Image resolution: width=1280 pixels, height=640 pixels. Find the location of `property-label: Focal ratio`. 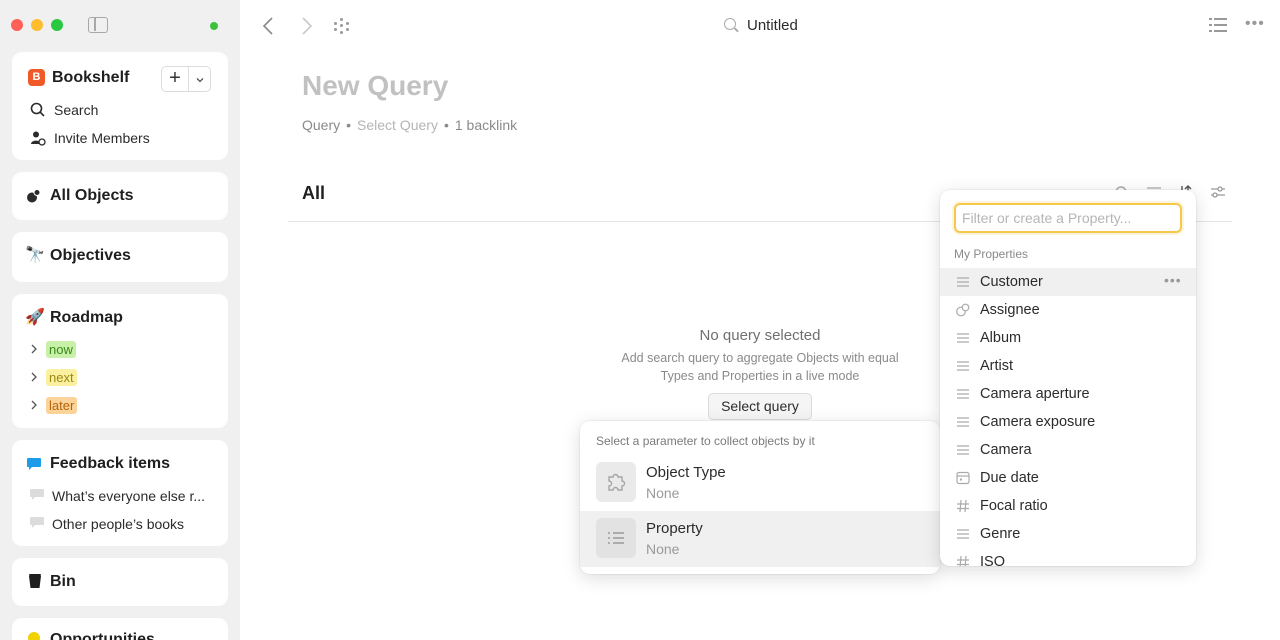

property-label: Focal ratio is located at coordinates (1014, 506).